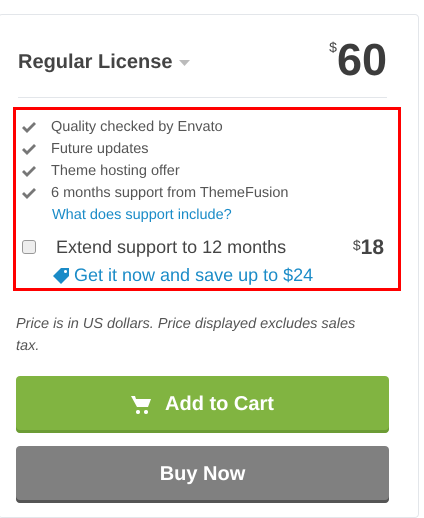 The image size is (424, 518). I want to click on license-price: 60, so click(361, 60).